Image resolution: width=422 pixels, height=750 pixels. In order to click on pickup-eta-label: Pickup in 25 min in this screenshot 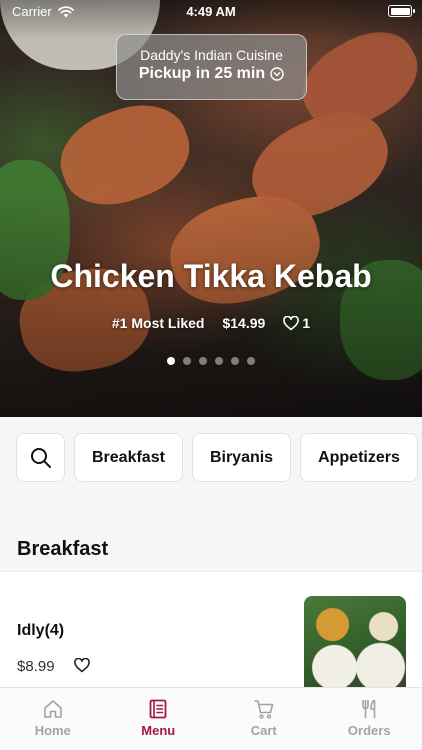, I will do `click(202, 73)`.